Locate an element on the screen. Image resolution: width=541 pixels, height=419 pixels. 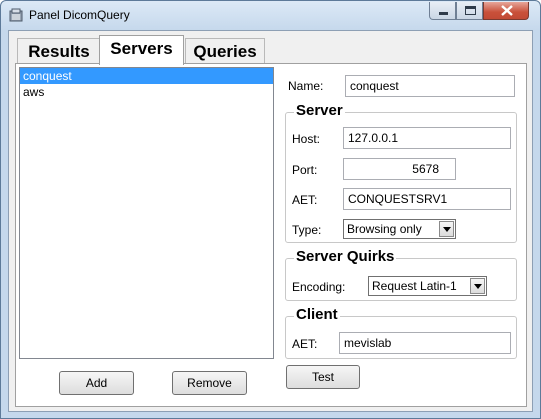
type-label: Type: is located at coordinates (307, 230).